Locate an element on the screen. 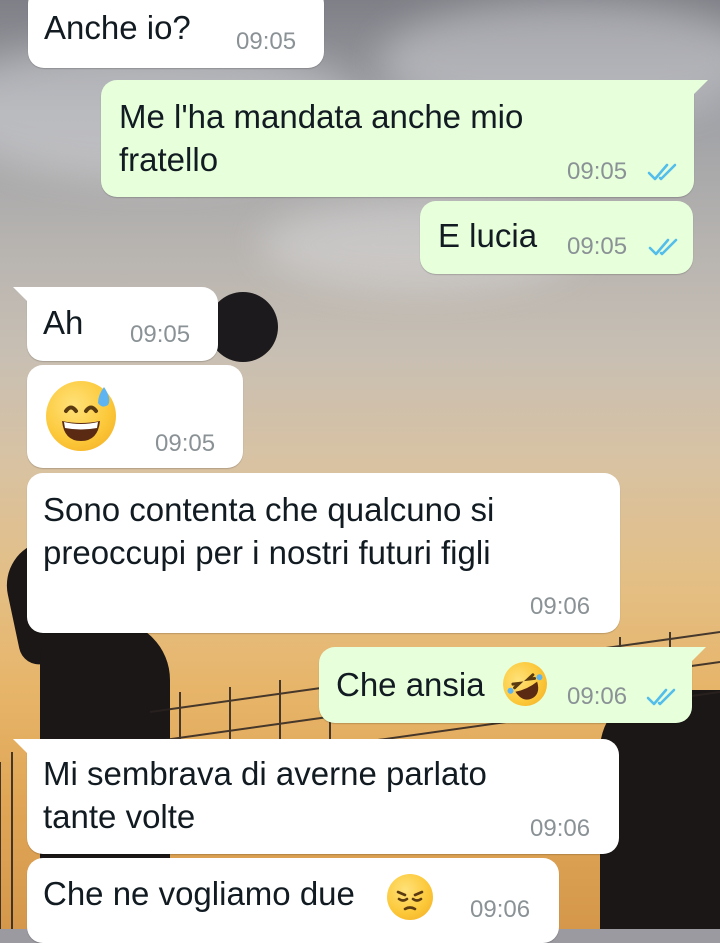 The height and width of the screenshot is (943, 720). message-incoming: Anche io? 09:05 is located at coordinates (176, 34).